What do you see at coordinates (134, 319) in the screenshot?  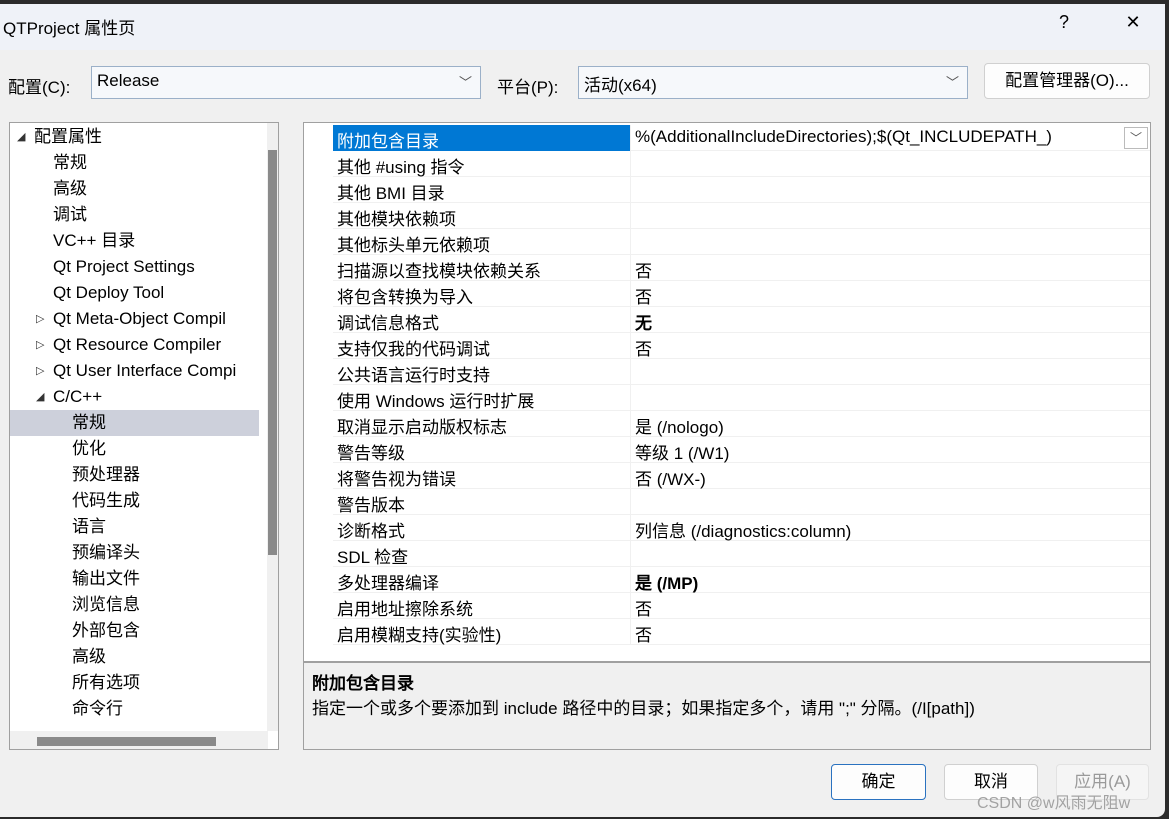 I see `tree-item: ▷ Qt Meta-Object Compil` at bounding box center [134, 319].